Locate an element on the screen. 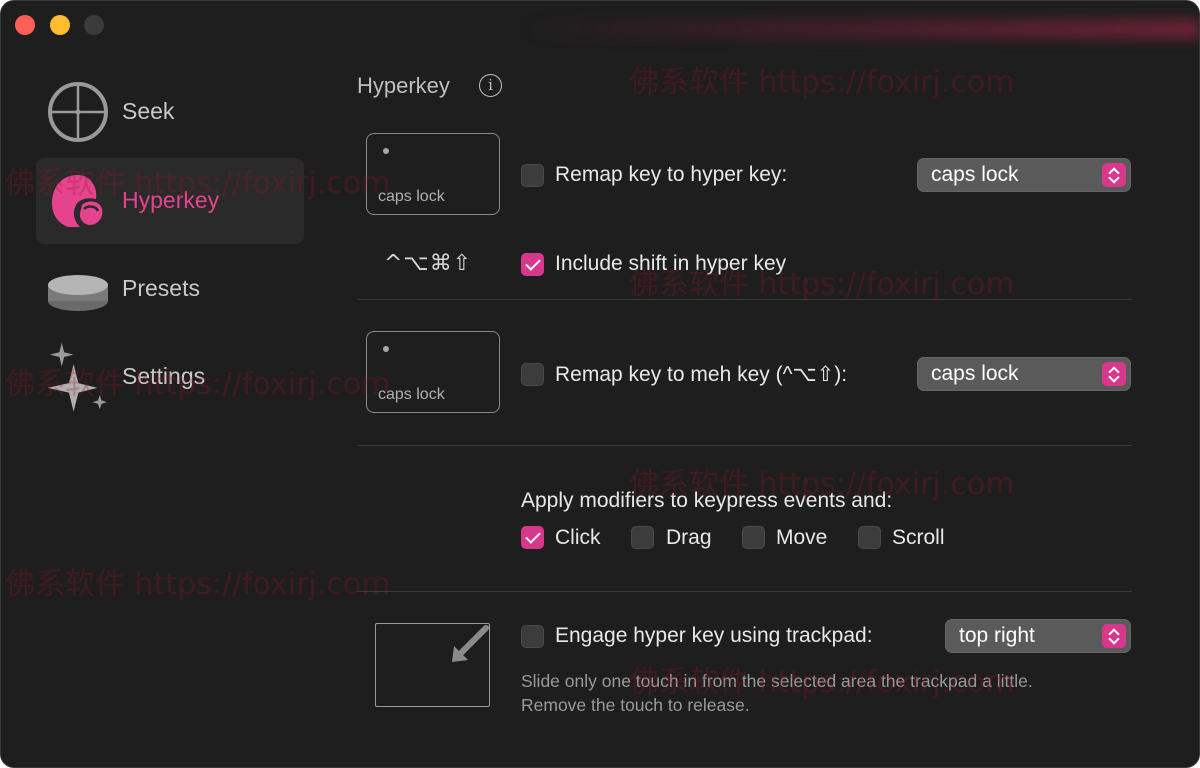 The width and height of the screenshot is (1200, 768). minimize-window-button is located at coordinates (60, 25).